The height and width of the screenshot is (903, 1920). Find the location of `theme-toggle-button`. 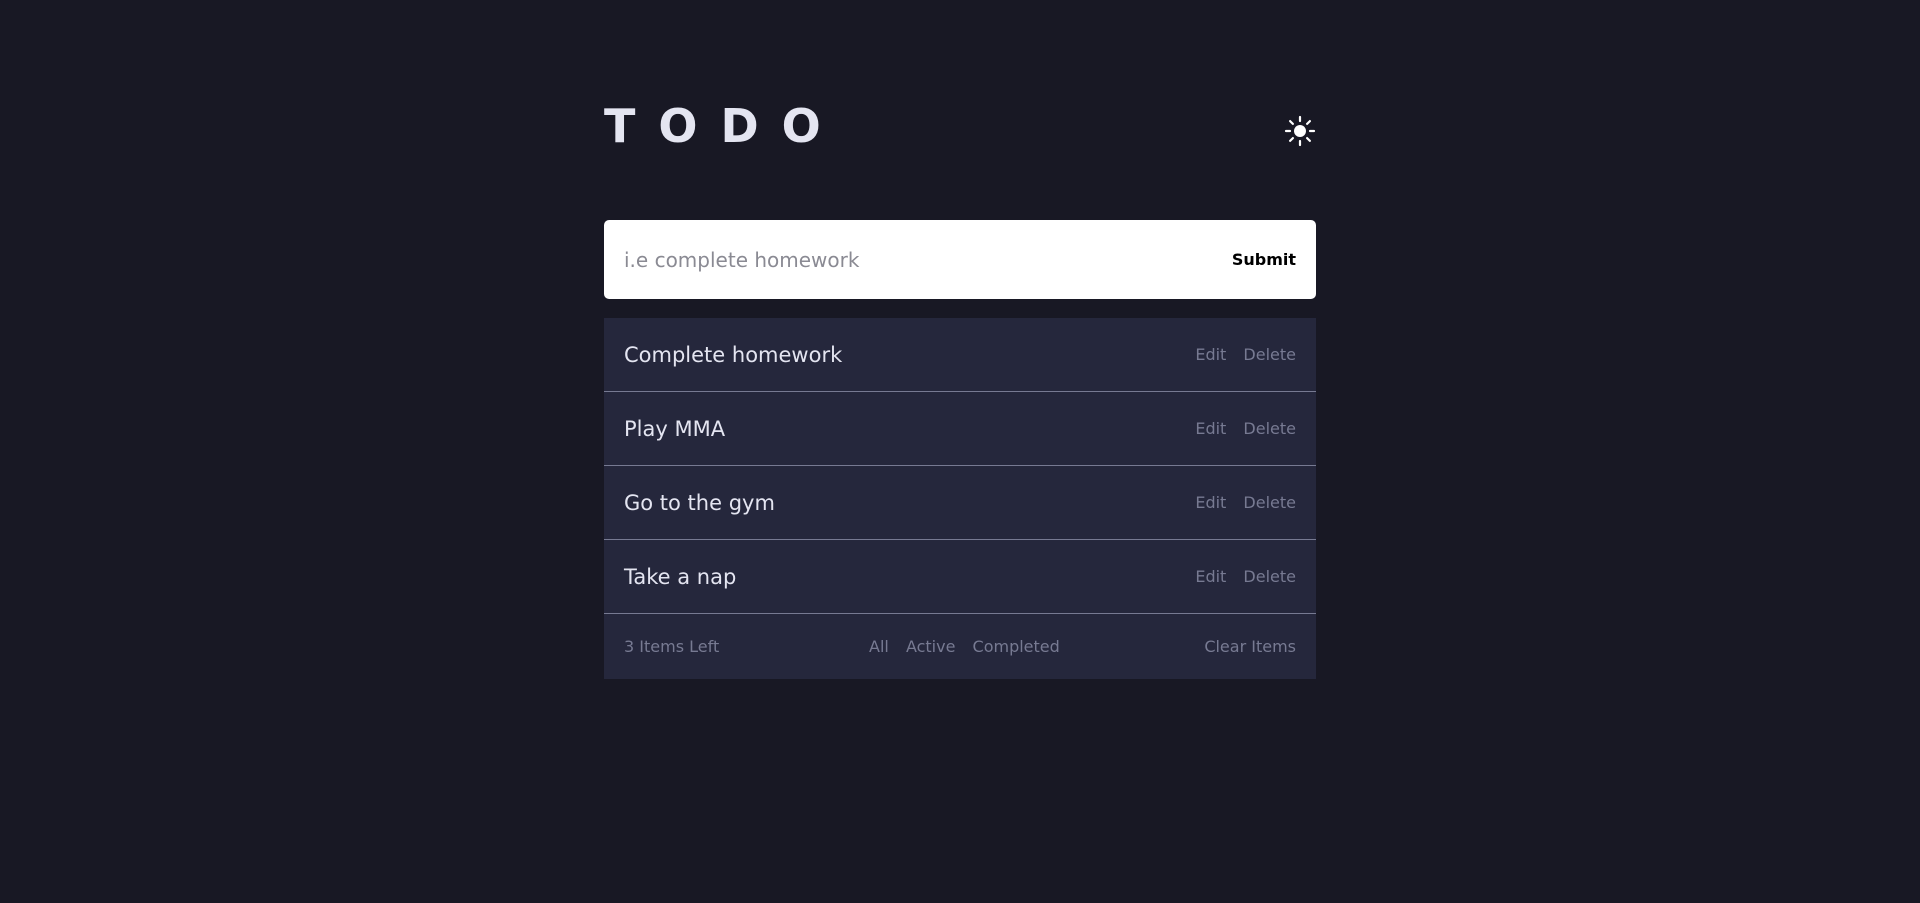

theme-toggle-button is located at coordinates (1300, 131).